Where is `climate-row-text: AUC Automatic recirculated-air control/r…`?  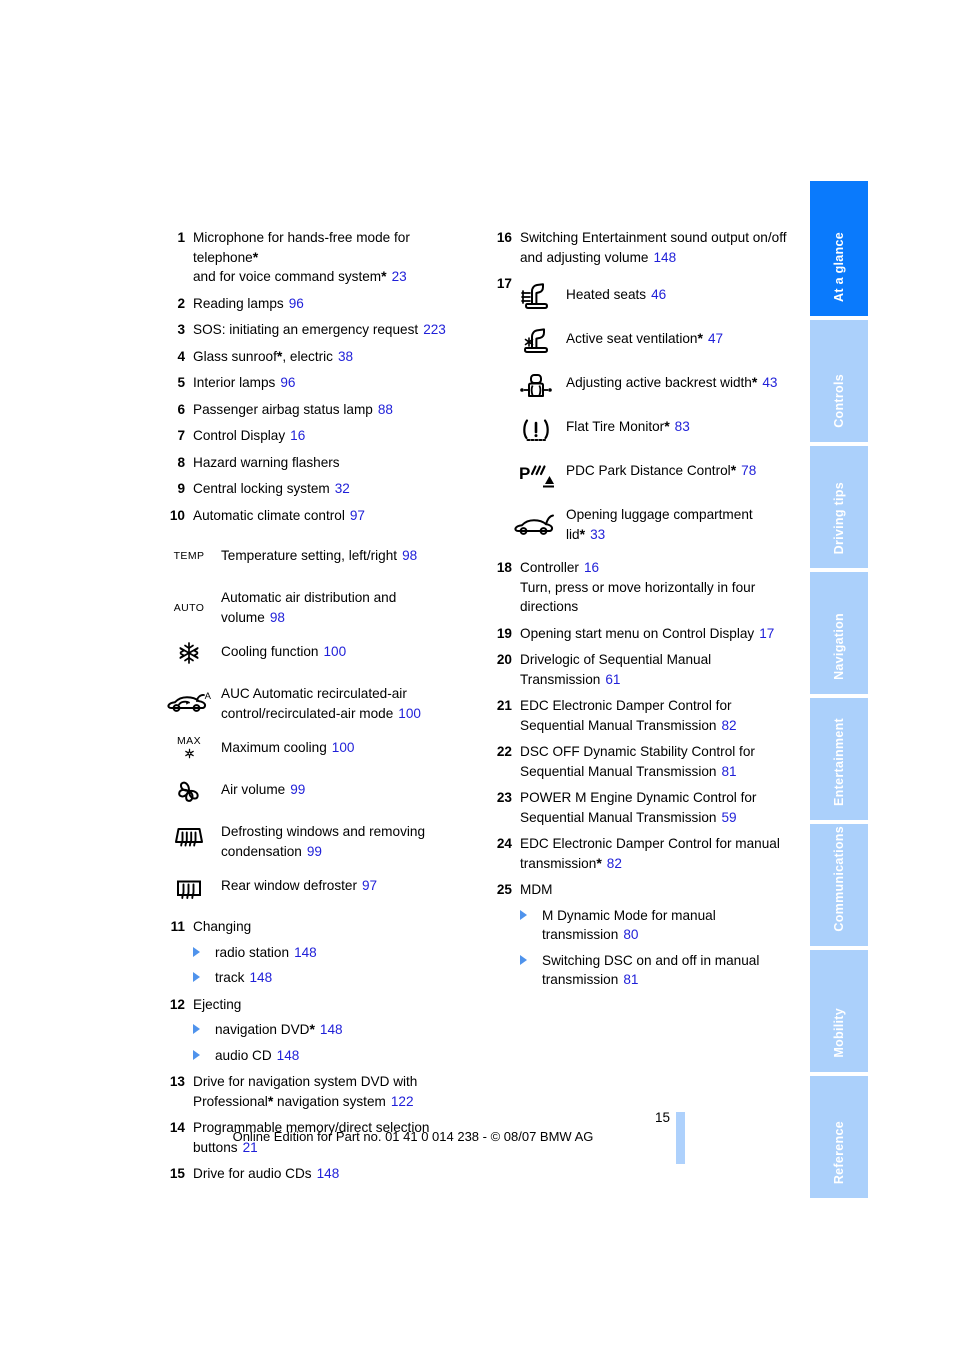
climate-row-text: AUC Automatic recirculated-air control/r… is located at coordinates (321, 703).